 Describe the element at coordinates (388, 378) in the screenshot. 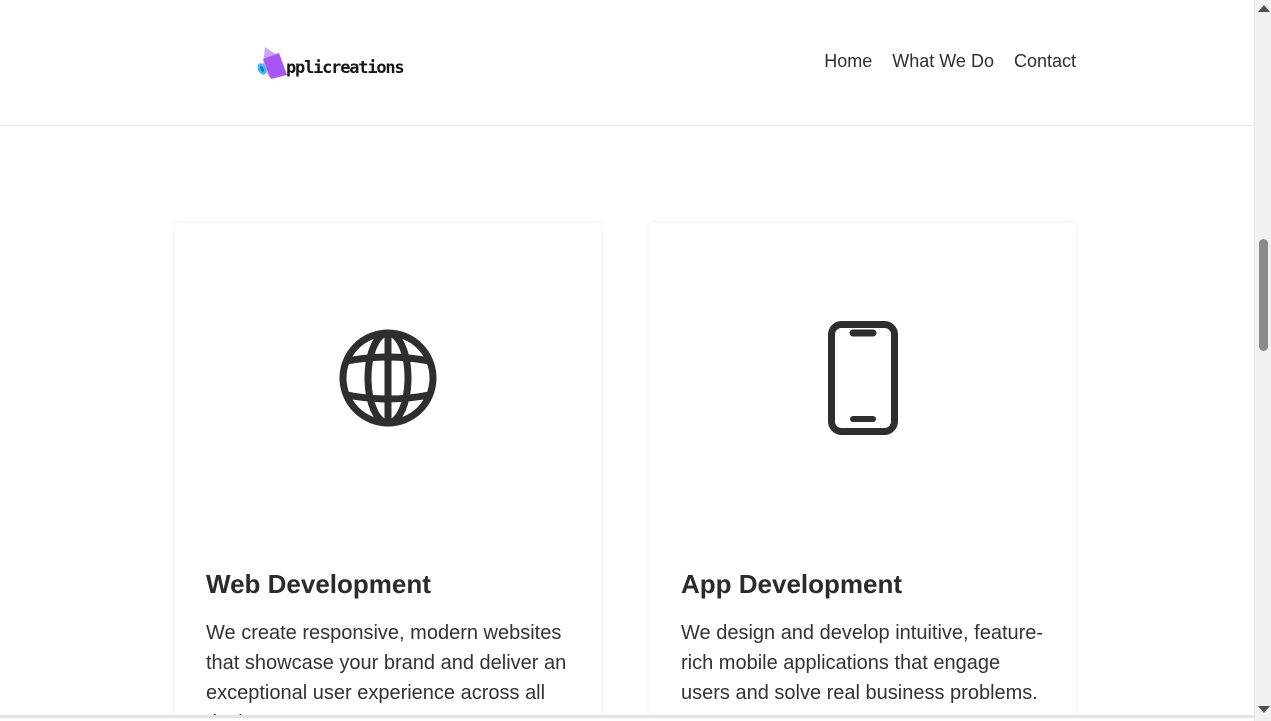

I see `globe-icon` at that location.